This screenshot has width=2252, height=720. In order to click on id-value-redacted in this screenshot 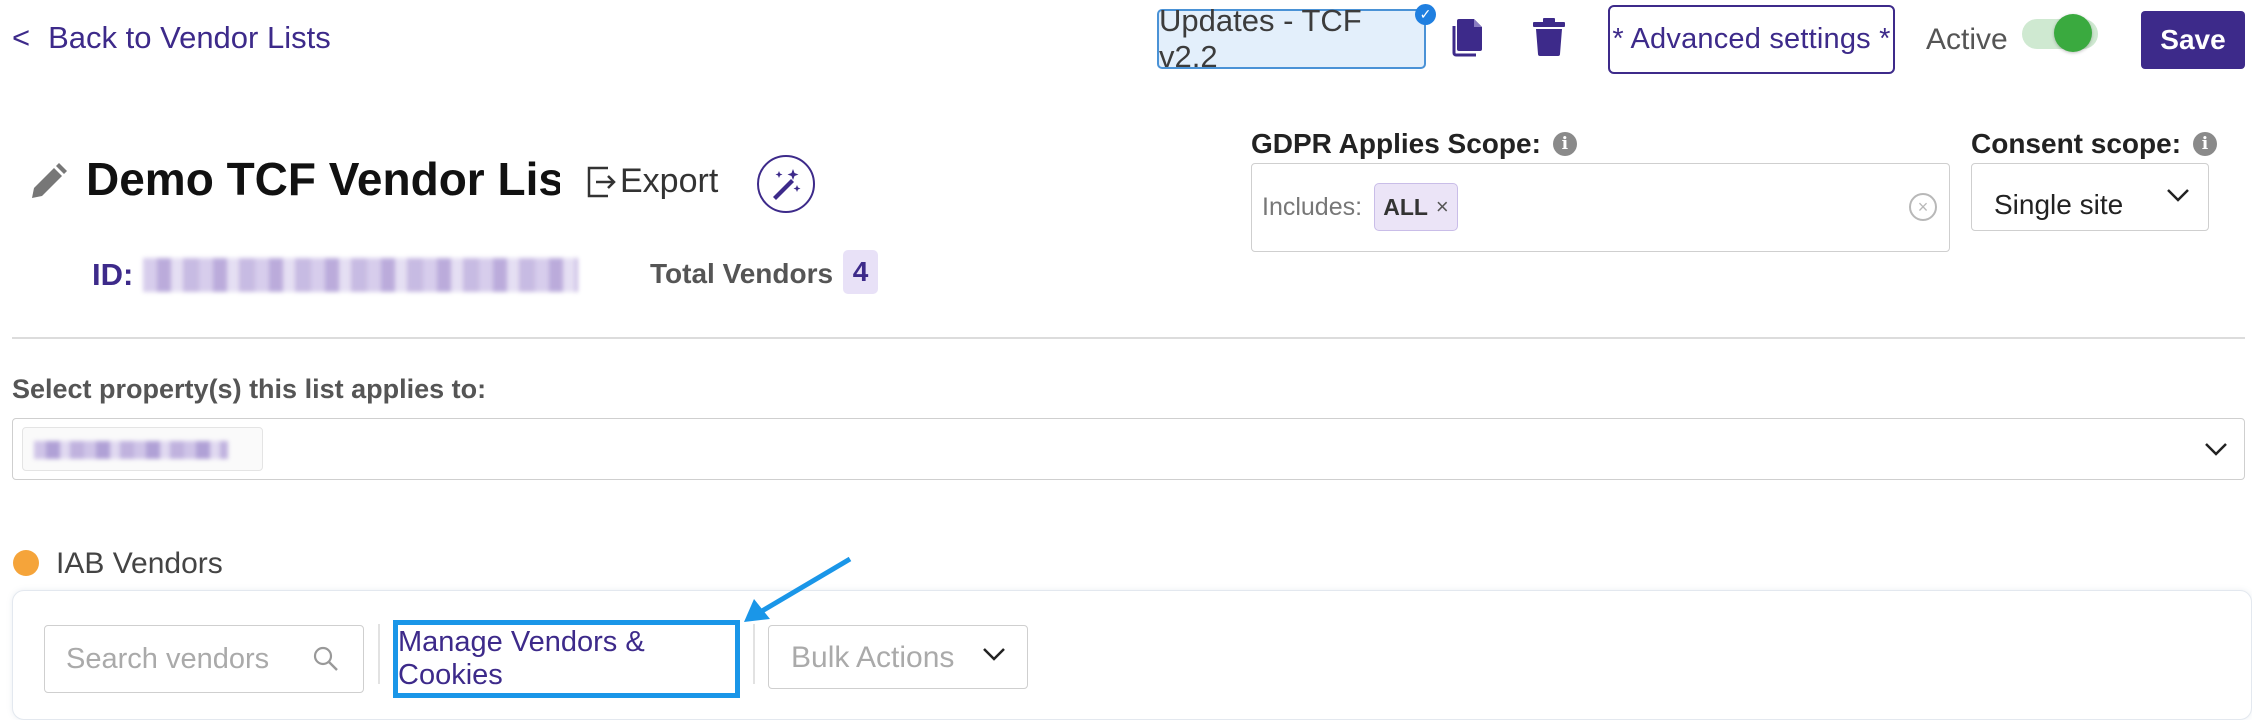, I will do `click(360, 275)`.